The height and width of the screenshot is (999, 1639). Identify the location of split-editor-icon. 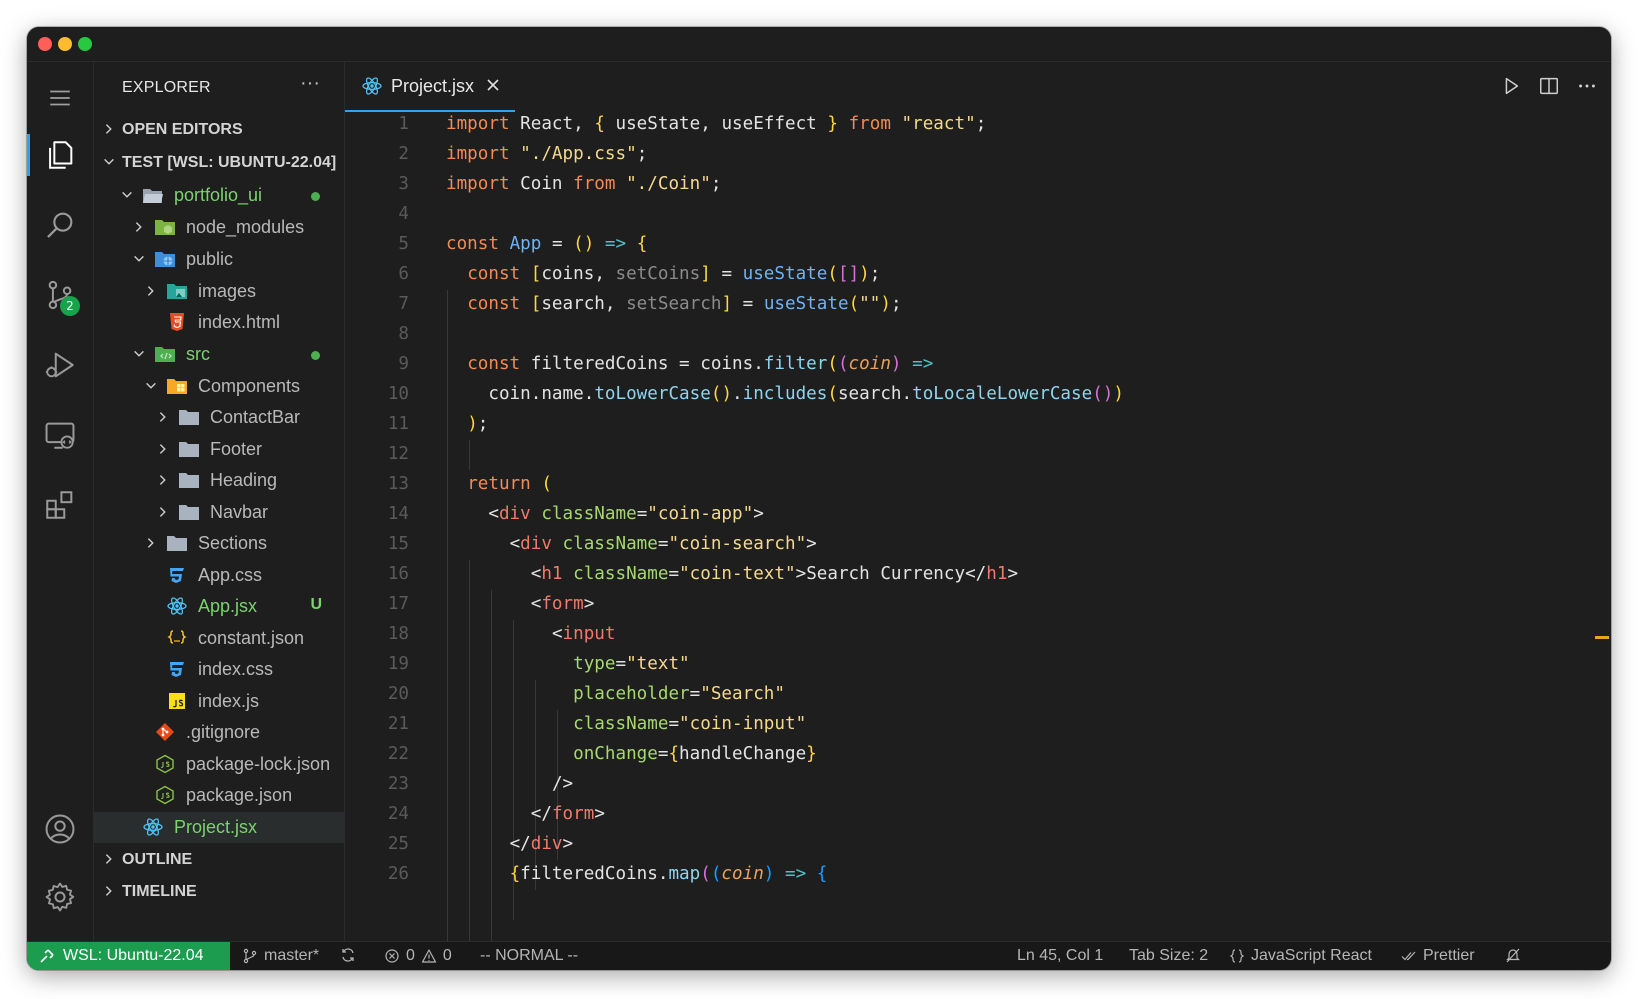
(1549, 86).